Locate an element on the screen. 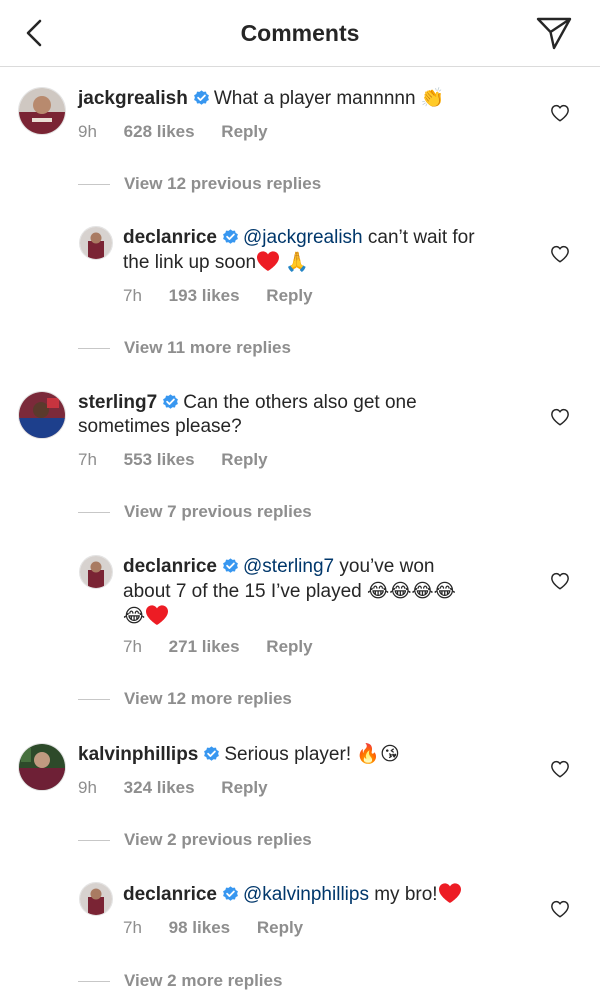  reply-body: you’ve won is located at coordinates (387, 566).